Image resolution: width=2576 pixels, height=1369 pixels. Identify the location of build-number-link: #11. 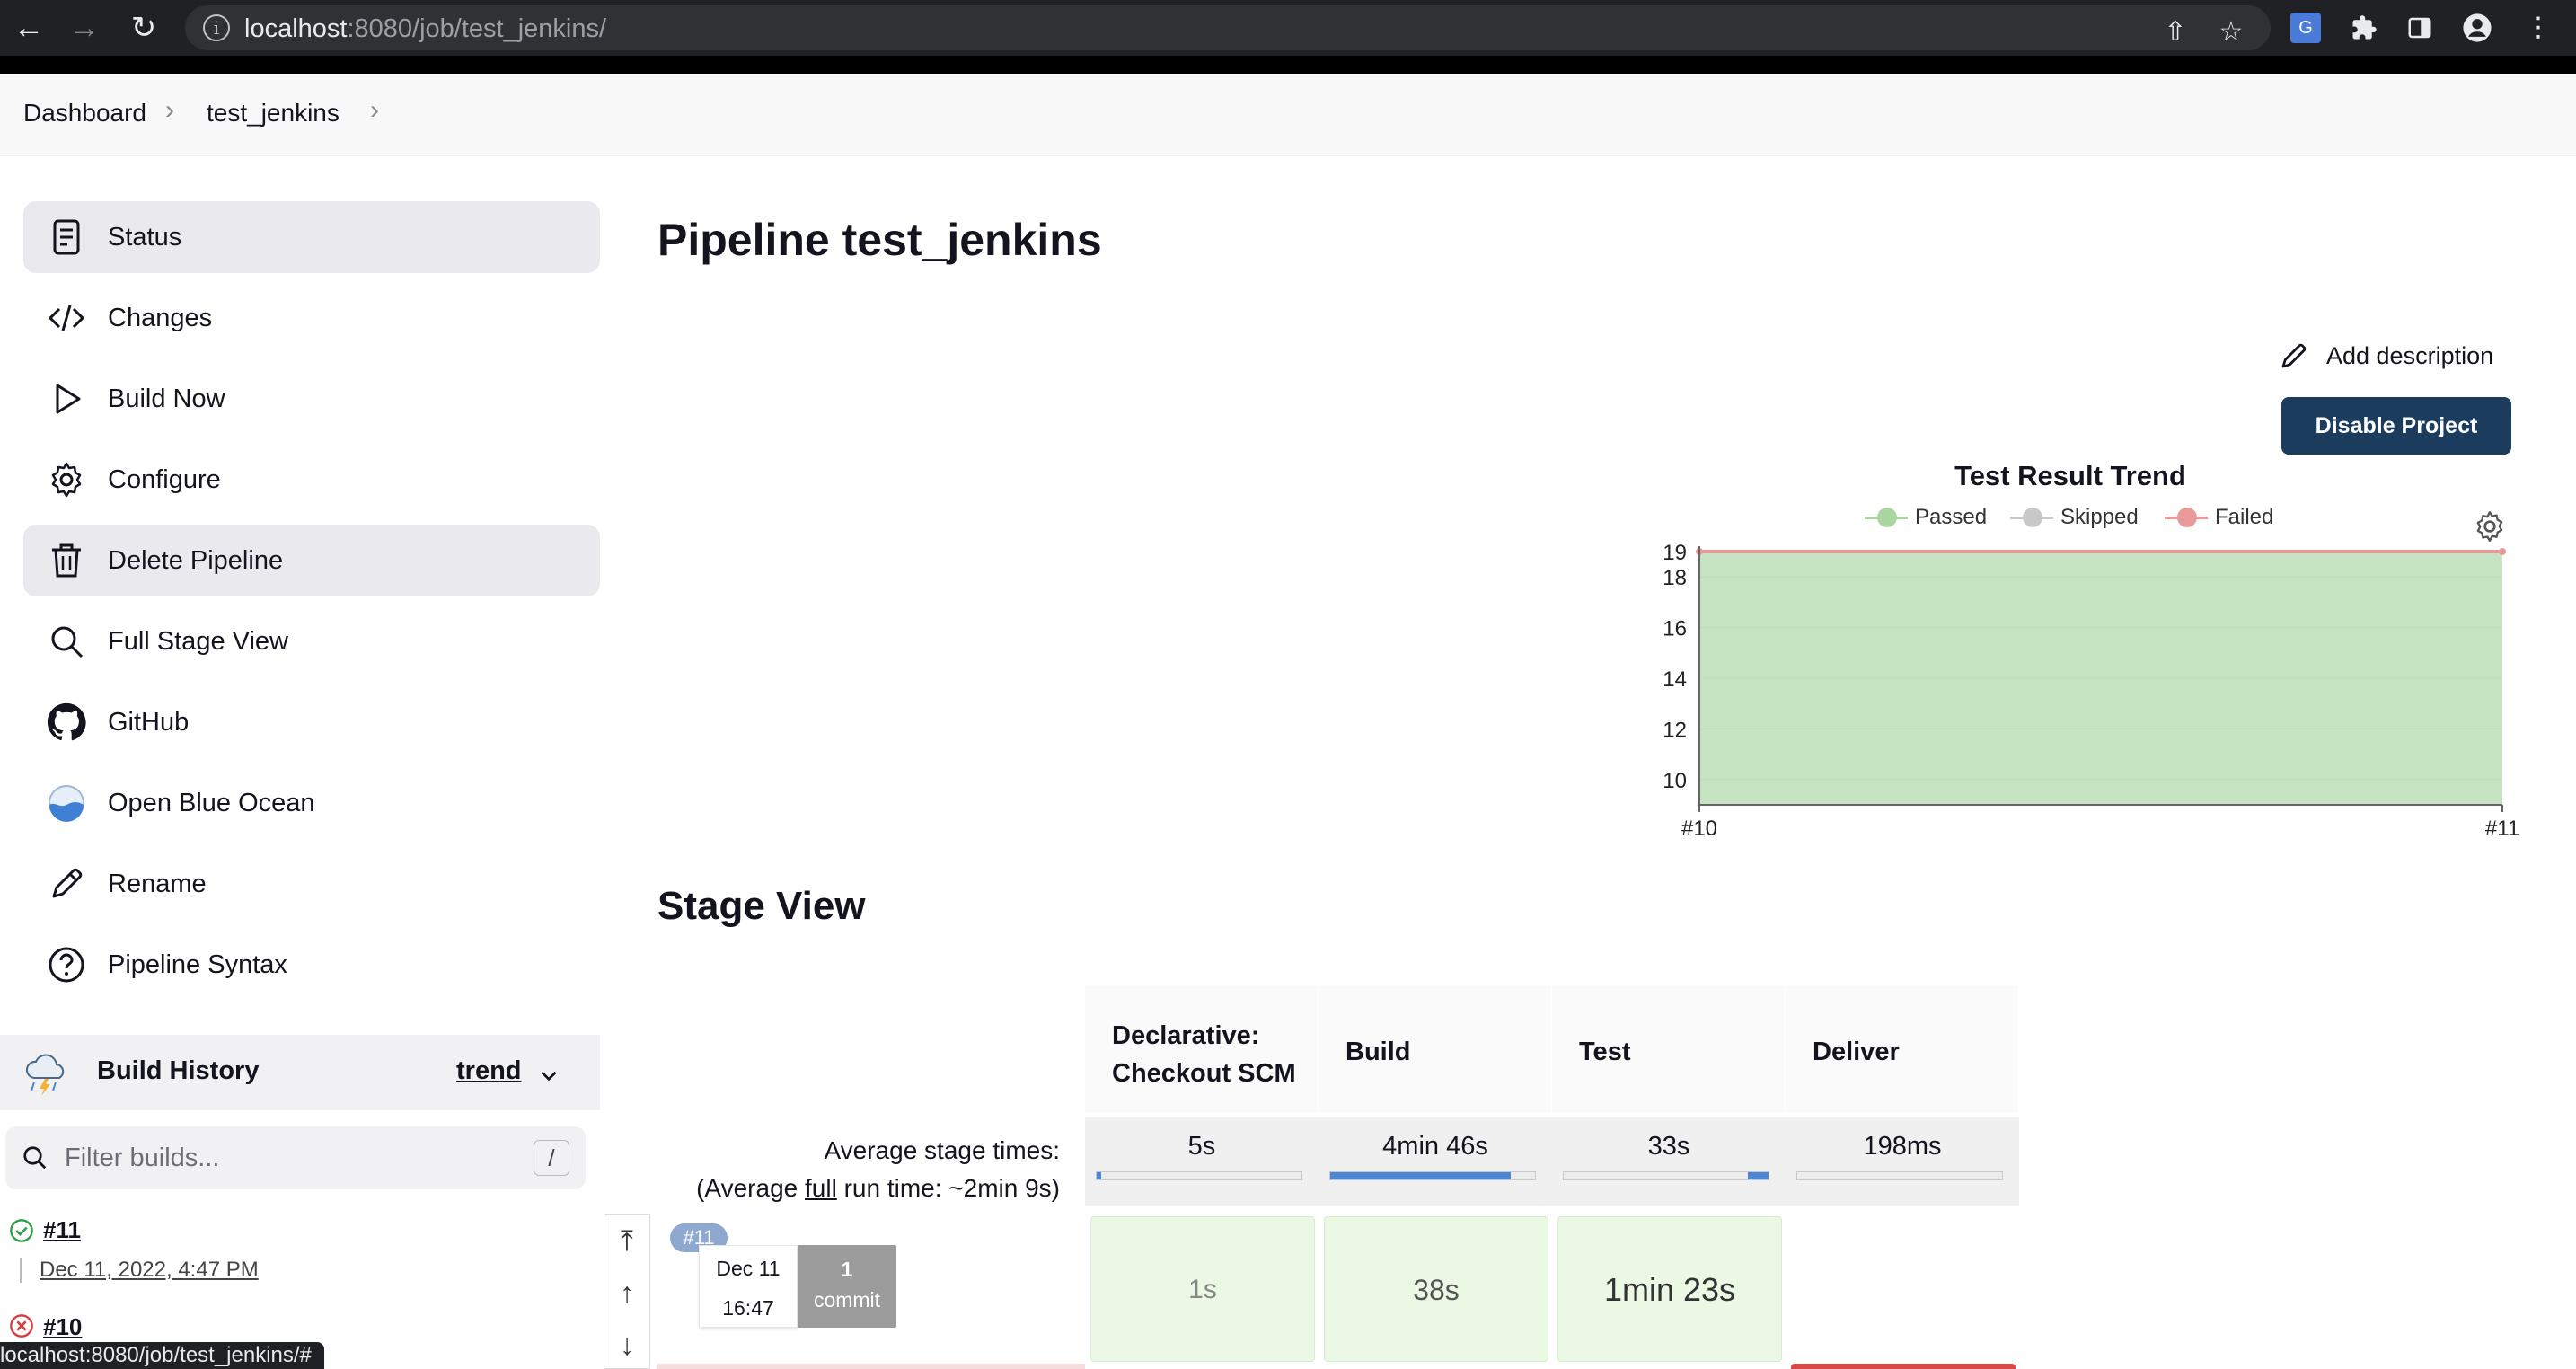
(62, 1230).